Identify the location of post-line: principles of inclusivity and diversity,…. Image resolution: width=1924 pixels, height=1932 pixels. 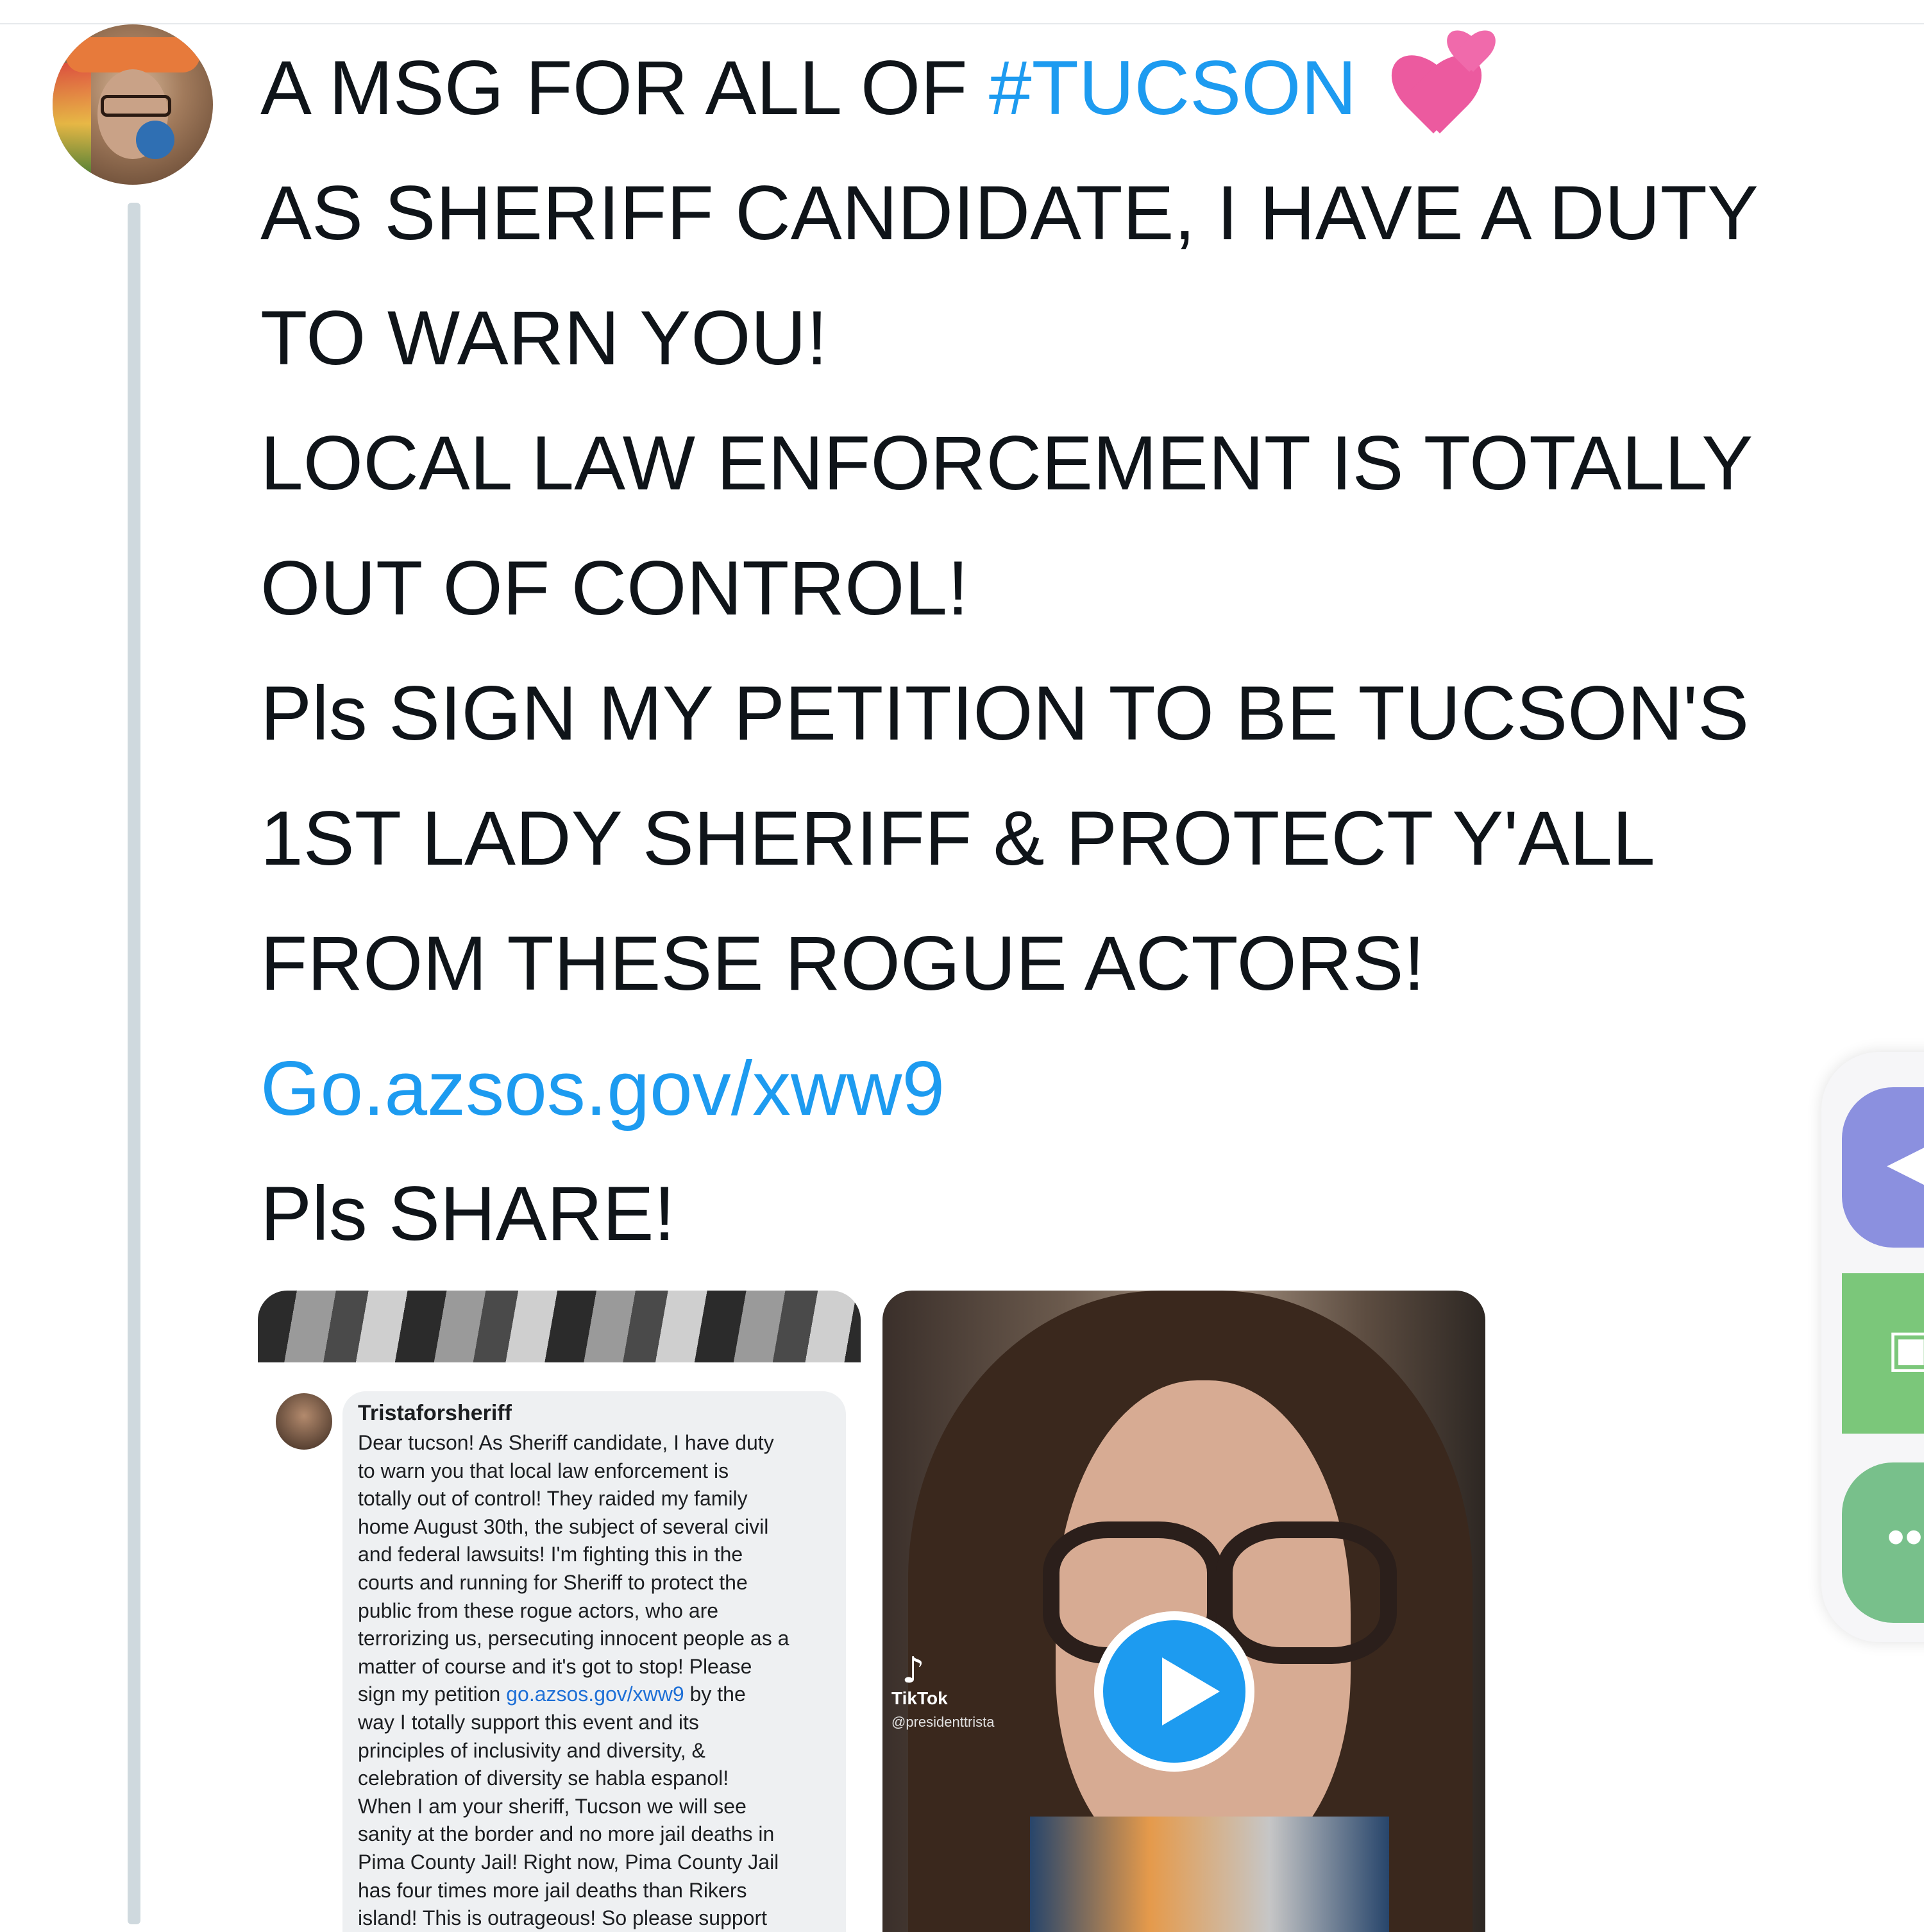
(531, 1750).